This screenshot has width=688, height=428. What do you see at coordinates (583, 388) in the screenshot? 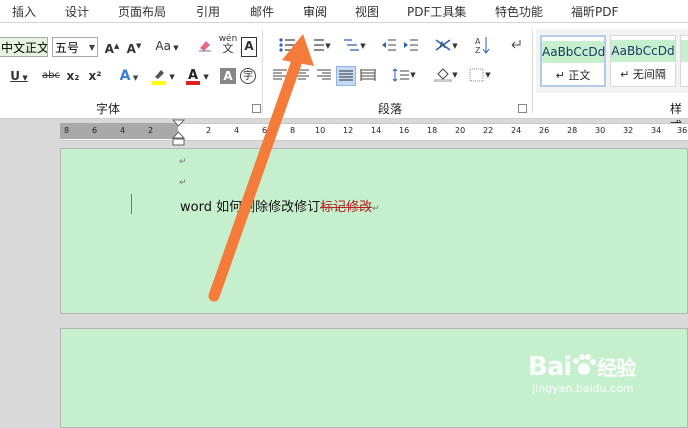
I see `watermark-url: jingyan.baidu.com` at bounding box center [583, 388].